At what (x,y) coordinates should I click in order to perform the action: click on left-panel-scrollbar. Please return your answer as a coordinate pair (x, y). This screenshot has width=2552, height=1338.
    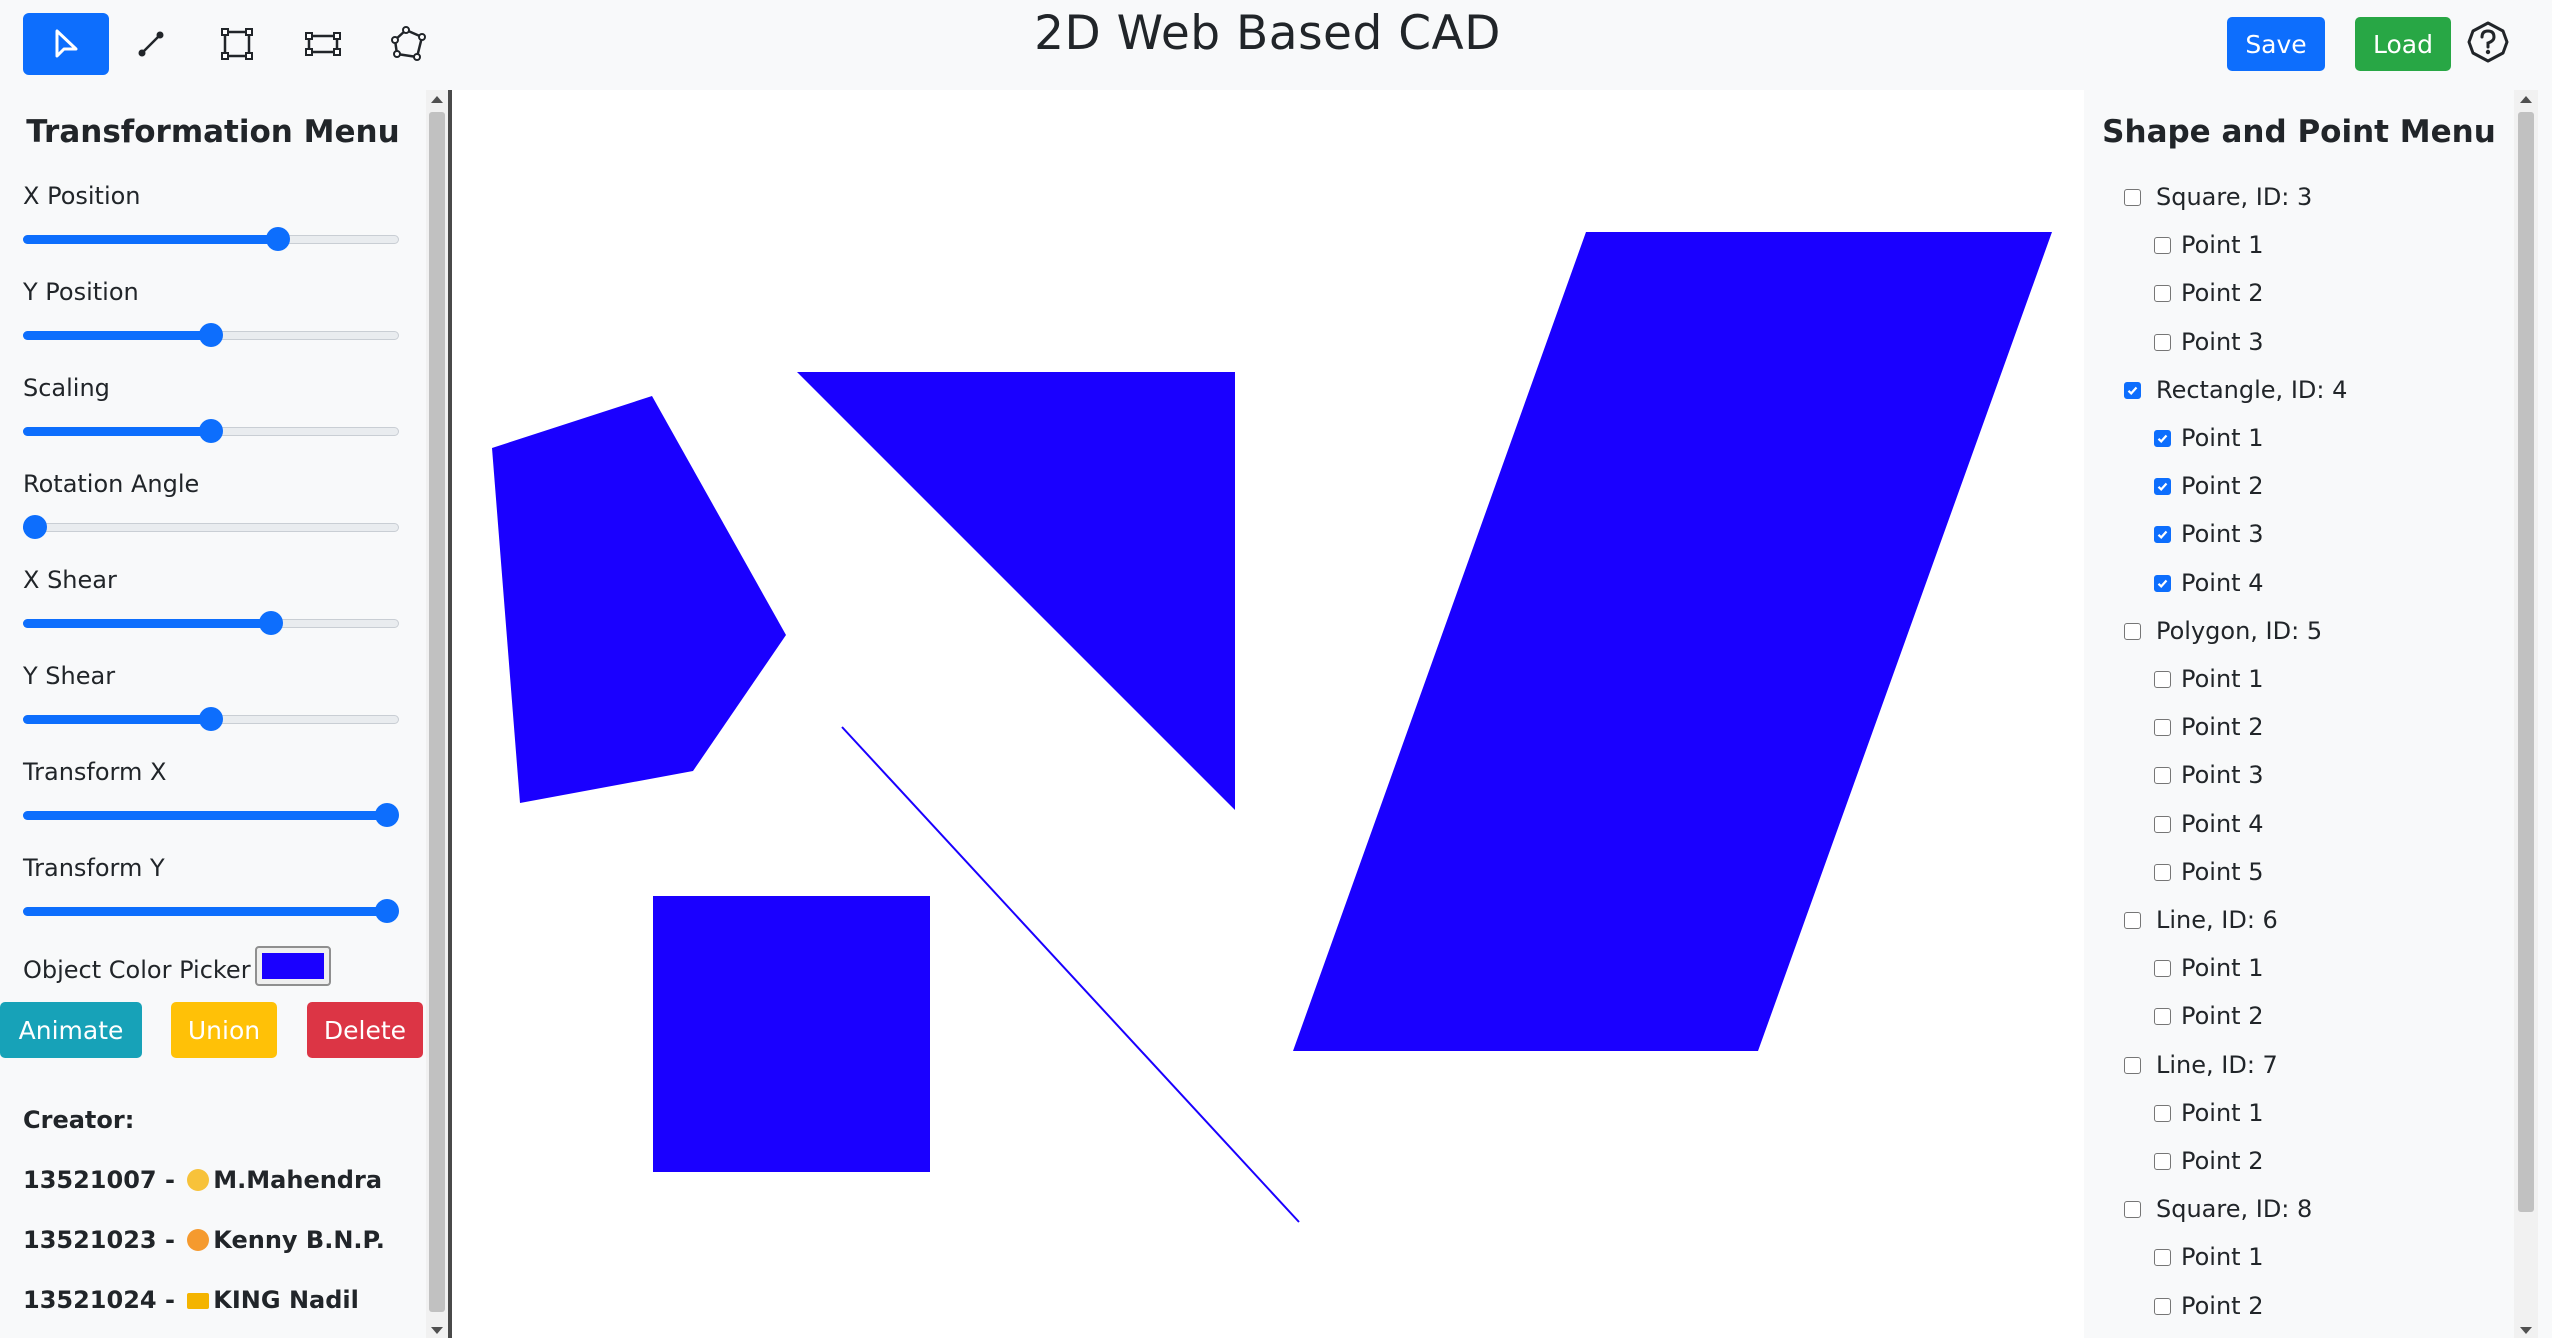
    Looking at the image, I should click on (437, 714).